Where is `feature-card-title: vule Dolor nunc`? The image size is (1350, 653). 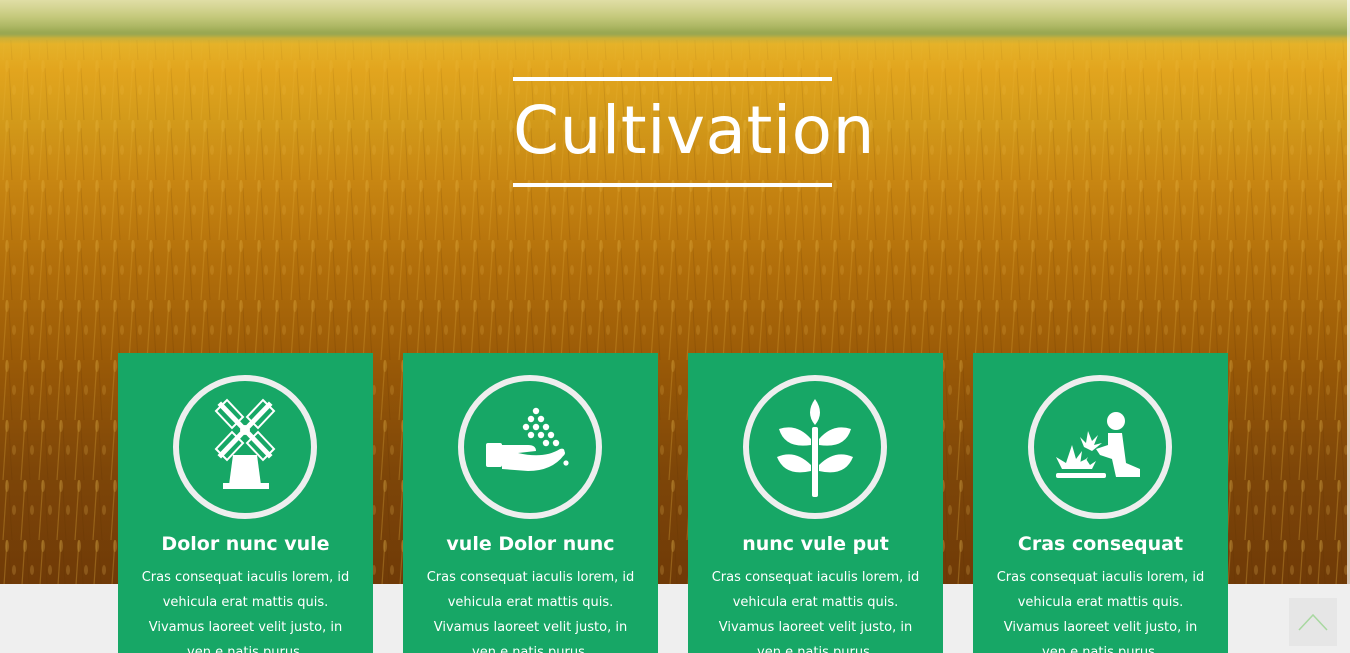 feature-card-title: vule Dolor nunc is located at coordinates (530, 544).